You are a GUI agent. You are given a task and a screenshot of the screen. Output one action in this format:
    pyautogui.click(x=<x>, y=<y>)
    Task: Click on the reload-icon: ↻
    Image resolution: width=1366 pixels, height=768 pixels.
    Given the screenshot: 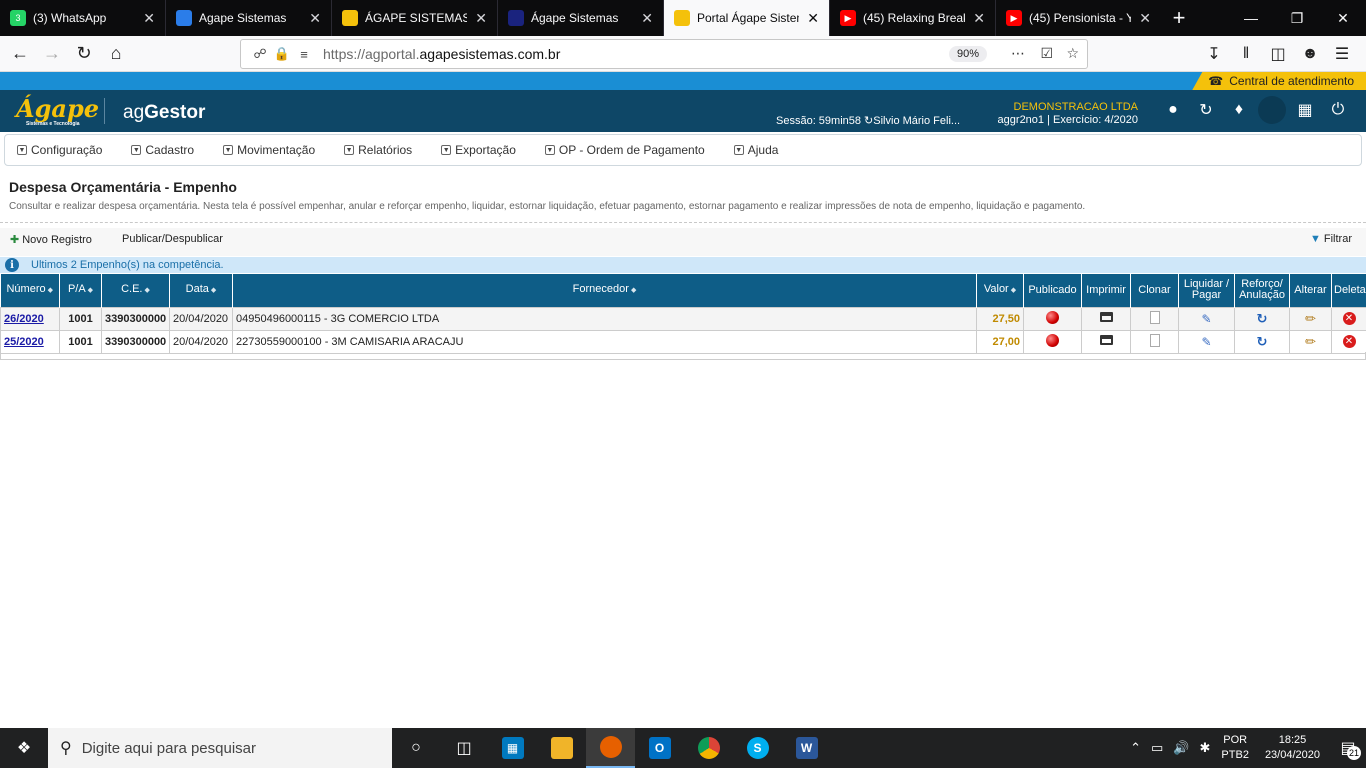 What is the action you would take?
    pyautogui.click(x=84, y=54)
    